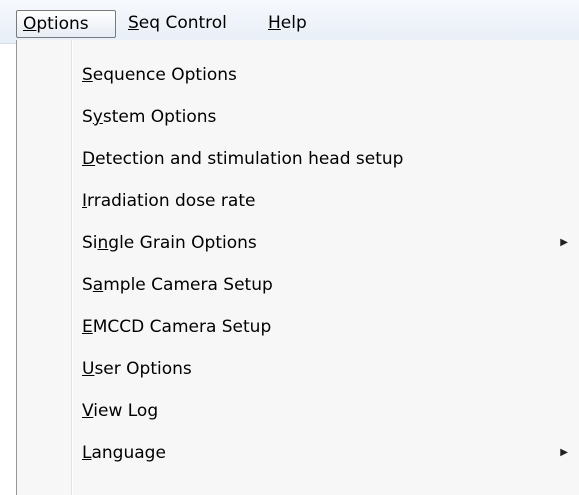  Describe the element at coordinates (137, 369) in the screenshot. I see `menu-item-label: User Options` at that location.